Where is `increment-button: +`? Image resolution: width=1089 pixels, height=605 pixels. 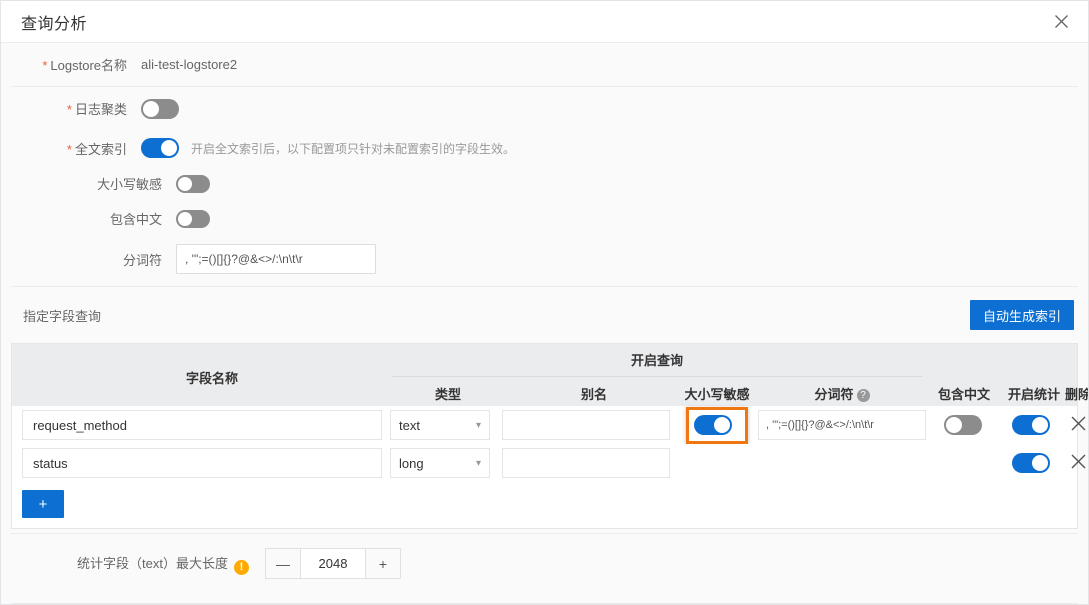
increment-button: + is located at coordinates (382, 563).